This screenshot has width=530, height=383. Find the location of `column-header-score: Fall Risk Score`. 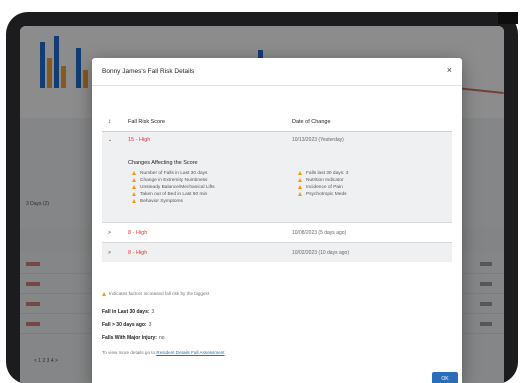

column-header-score: Fall Risk Score is located at coordinates (146, 122).